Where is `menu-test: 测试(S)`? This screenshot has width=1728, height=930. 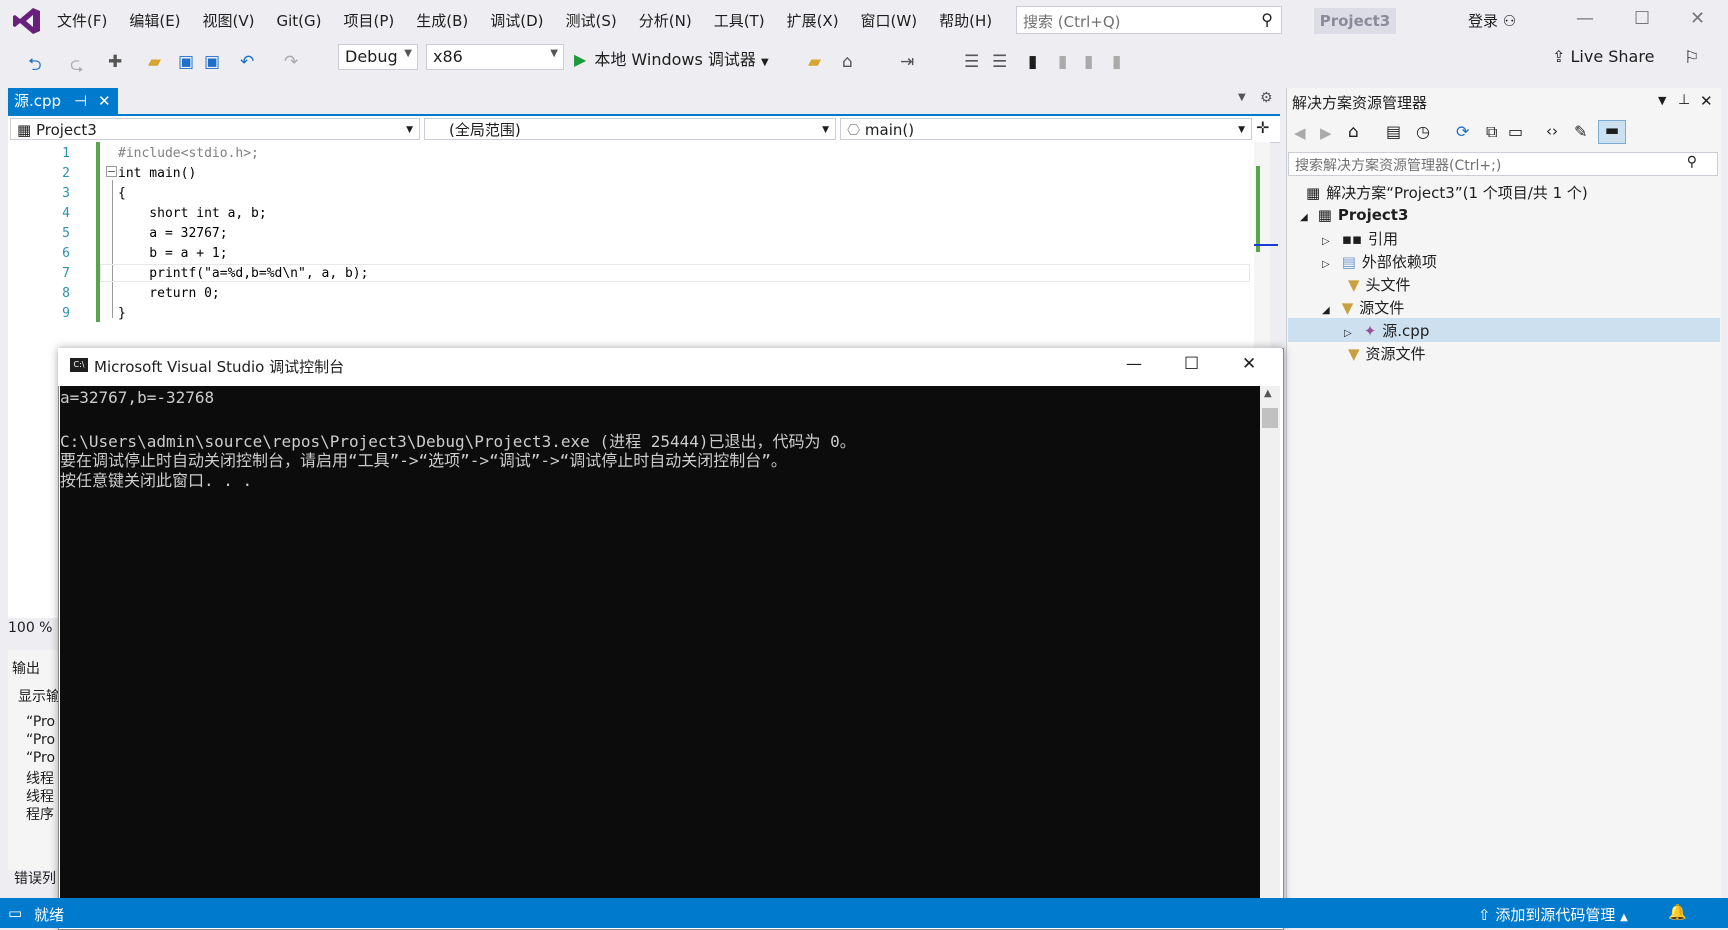 menu-test: 测试(S) is located at coordinates (591, 21).